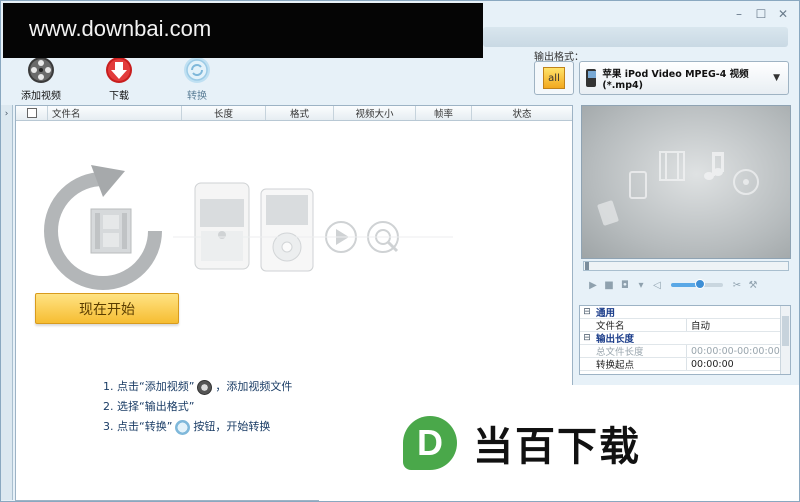 The width and height of the screenshot is (800, 502). What do you see at coordinates (678, 188) in the screenshot?
I see `media-icons-graphic` at bounding box center [678, 188].